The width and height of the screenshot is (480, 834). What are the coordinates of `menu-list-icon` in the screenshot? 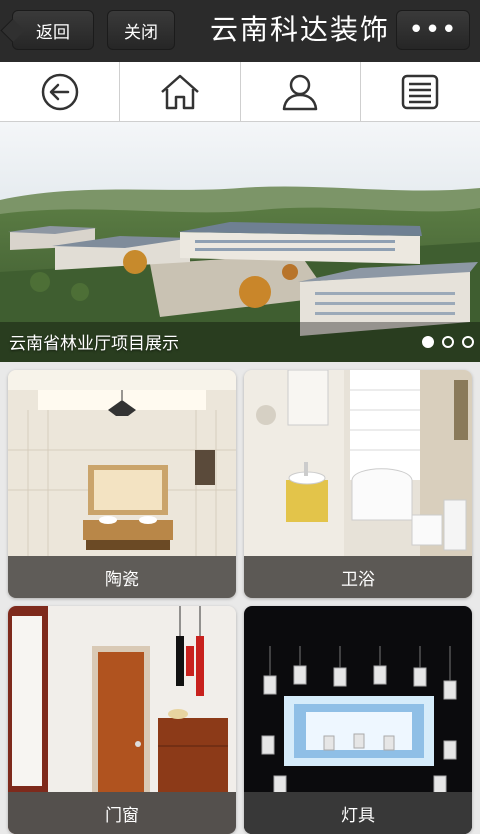 It's located at (420, 91).